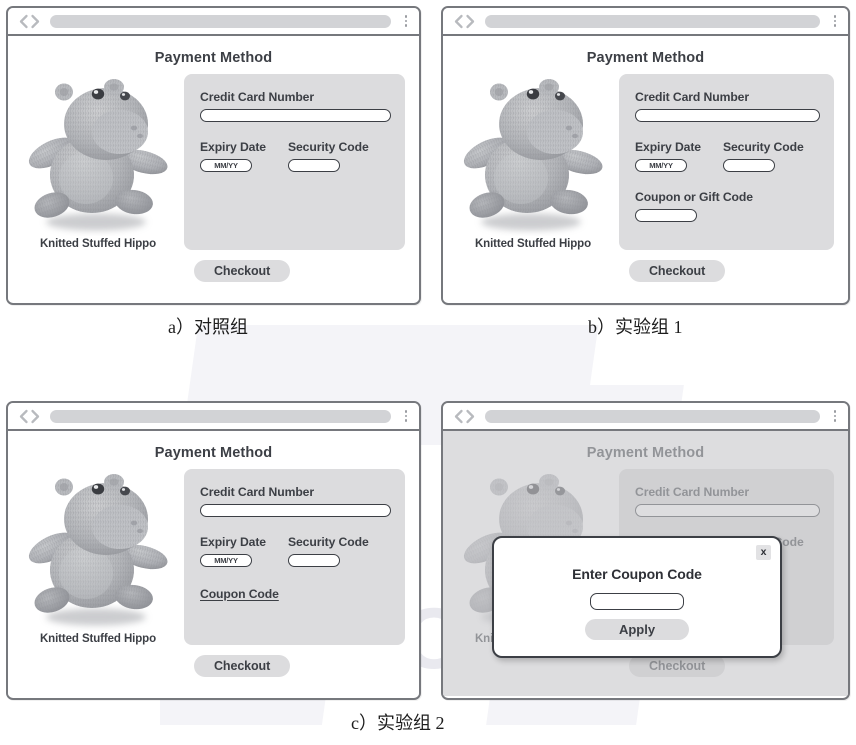 Image resolution: width=856 pixels, height=745 pixels. What do you see at coordinates (328, 156) in the screenshot?
I see `security-group-a: Security Code` at bounding box center [328, 156].